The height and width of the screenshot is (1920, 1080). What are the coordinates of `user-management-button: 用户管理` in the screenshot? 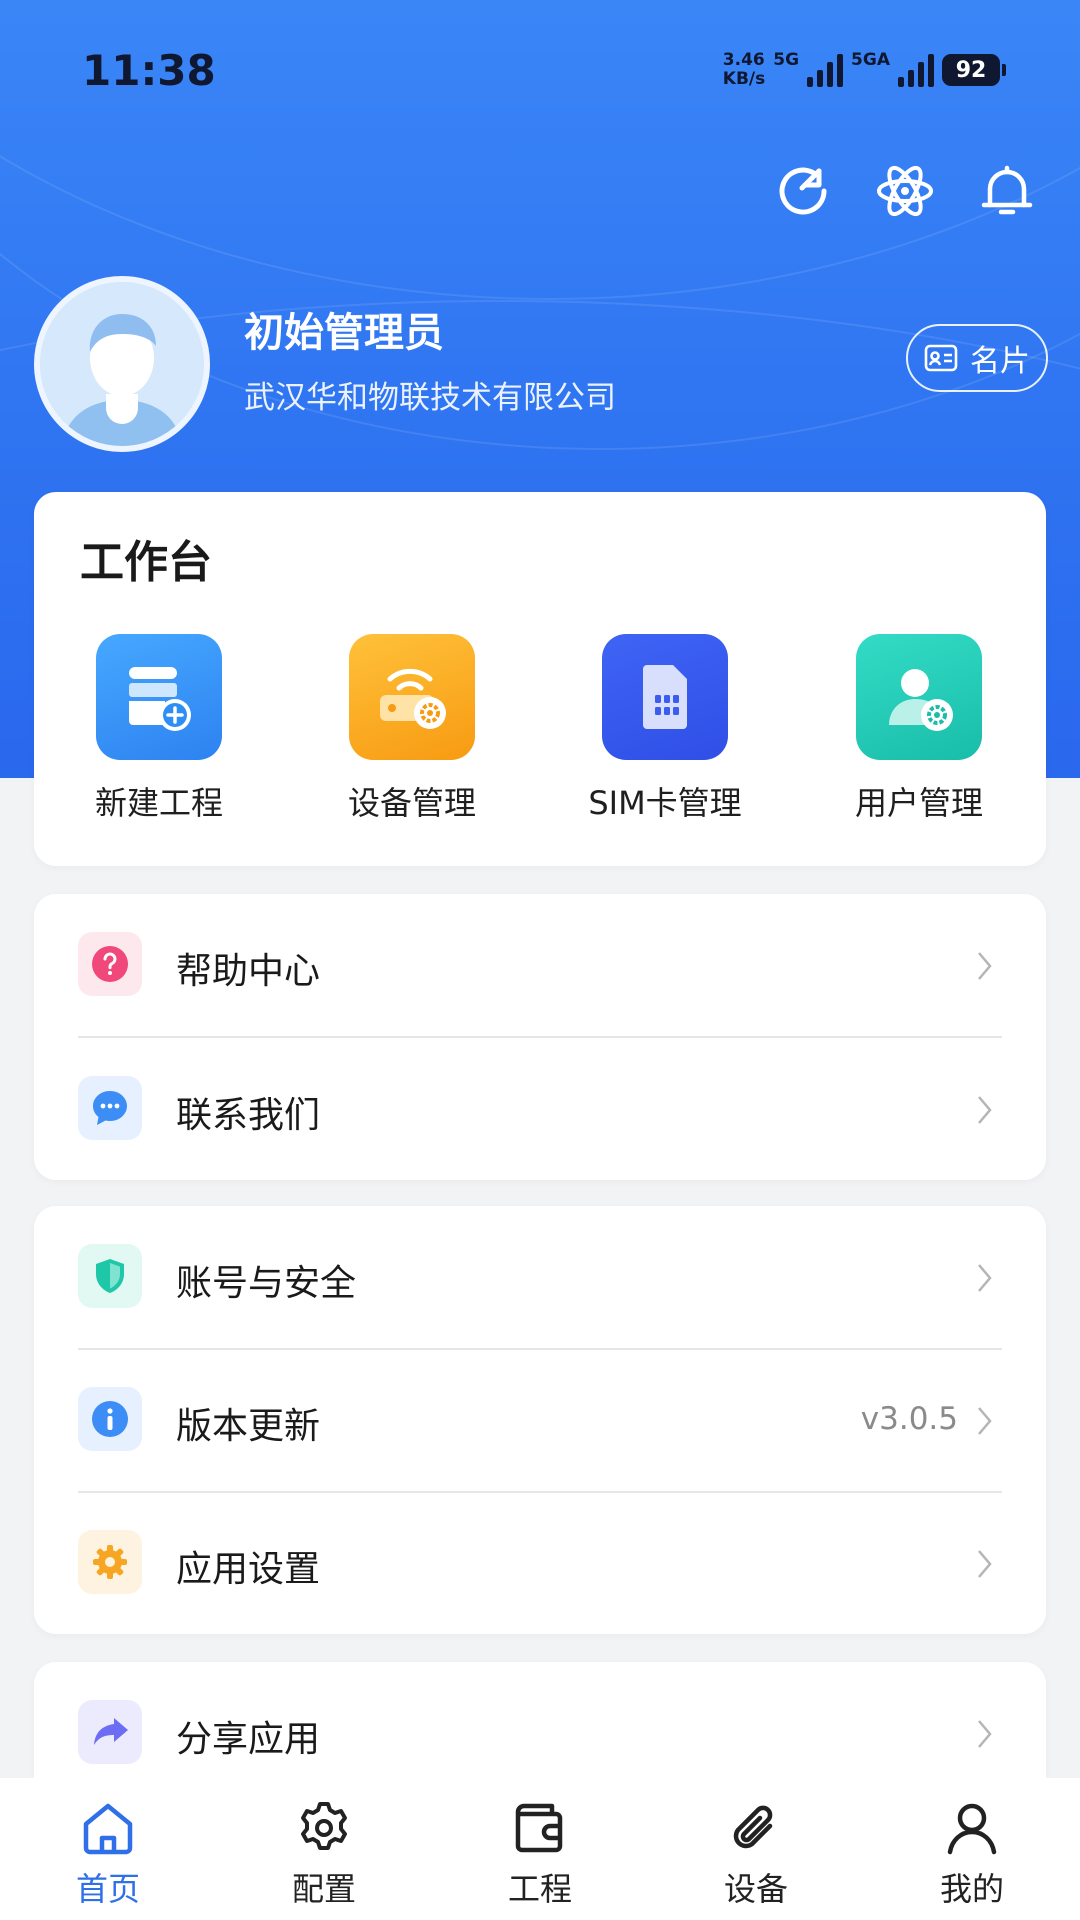 It's located at (919, 729).